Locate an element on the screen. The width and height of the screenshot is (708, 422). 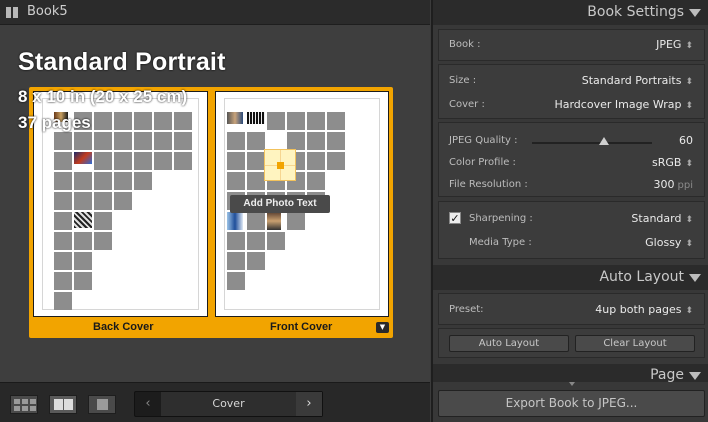
preset-row: Preset: 4up both pages ⬍ is located at coordinates (571, 310).